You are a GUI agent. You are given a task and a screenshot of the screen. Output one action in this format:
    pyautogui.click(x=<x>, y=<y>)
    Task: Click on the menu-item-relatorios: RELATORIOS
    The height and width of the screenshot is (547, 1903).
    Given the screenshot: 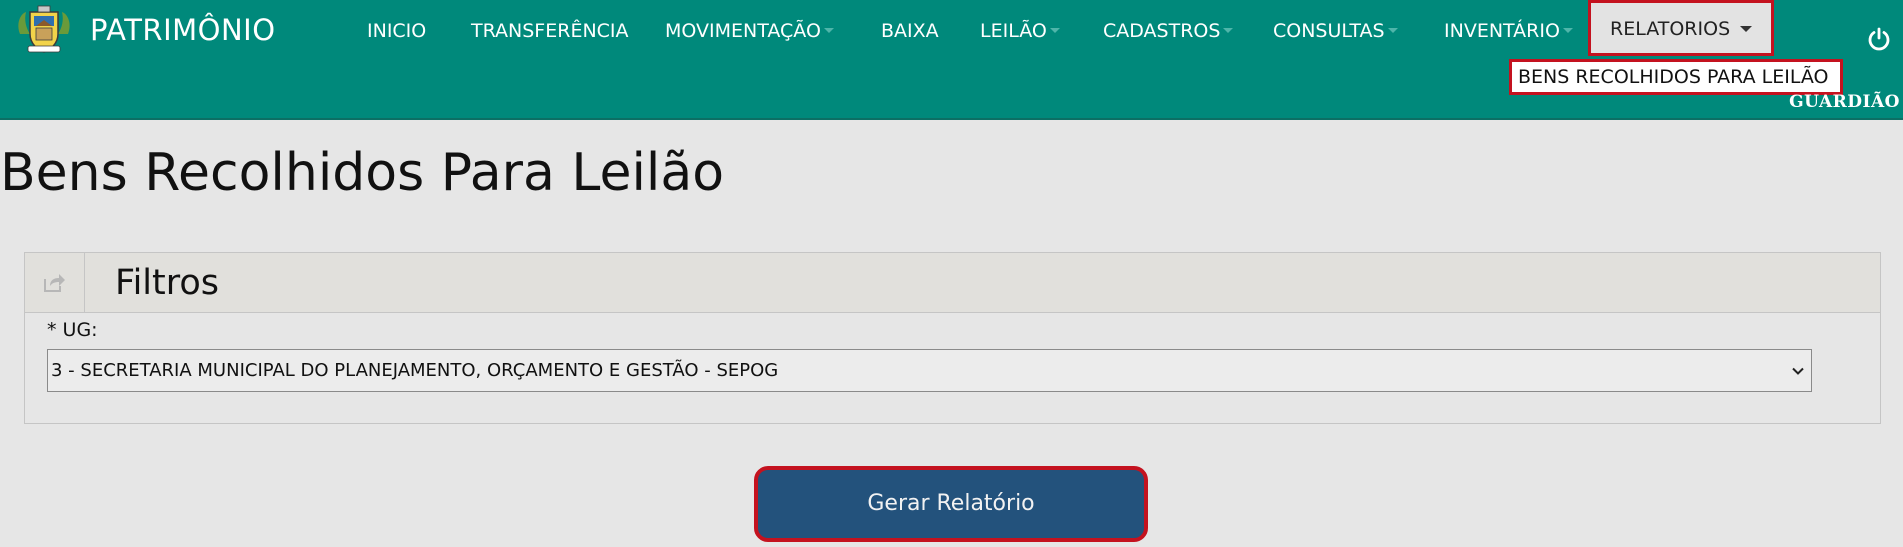 What is the action you would take?
    pyautogui.click(x=1681, y=28)
    